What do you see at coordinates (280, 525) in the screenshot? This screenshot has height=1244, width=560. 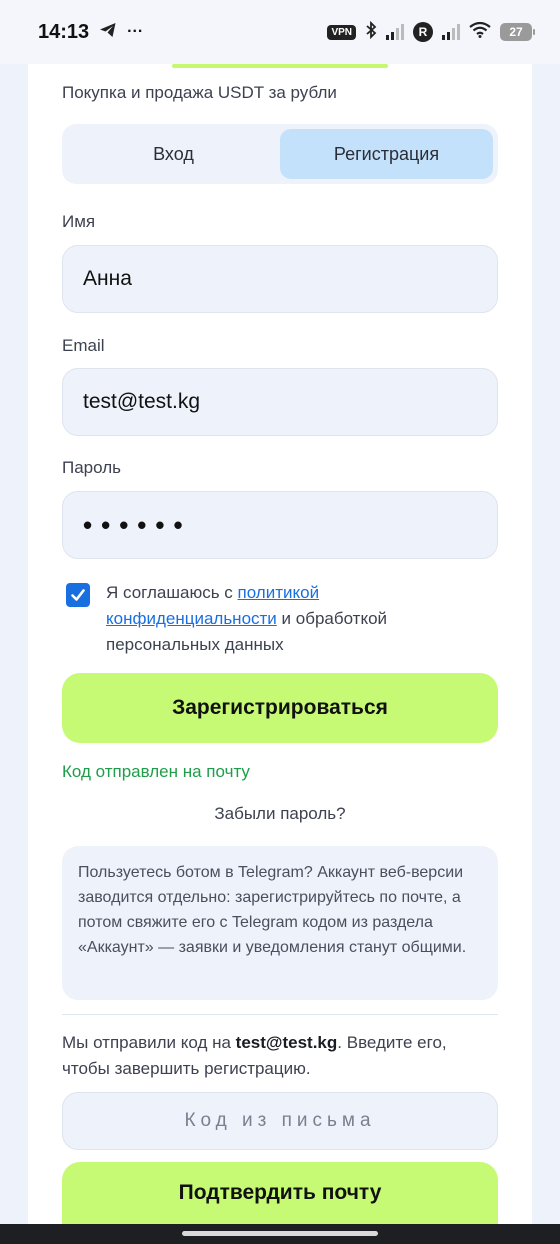 I see `password-field: ••••••` at bounding box center [280, 525].